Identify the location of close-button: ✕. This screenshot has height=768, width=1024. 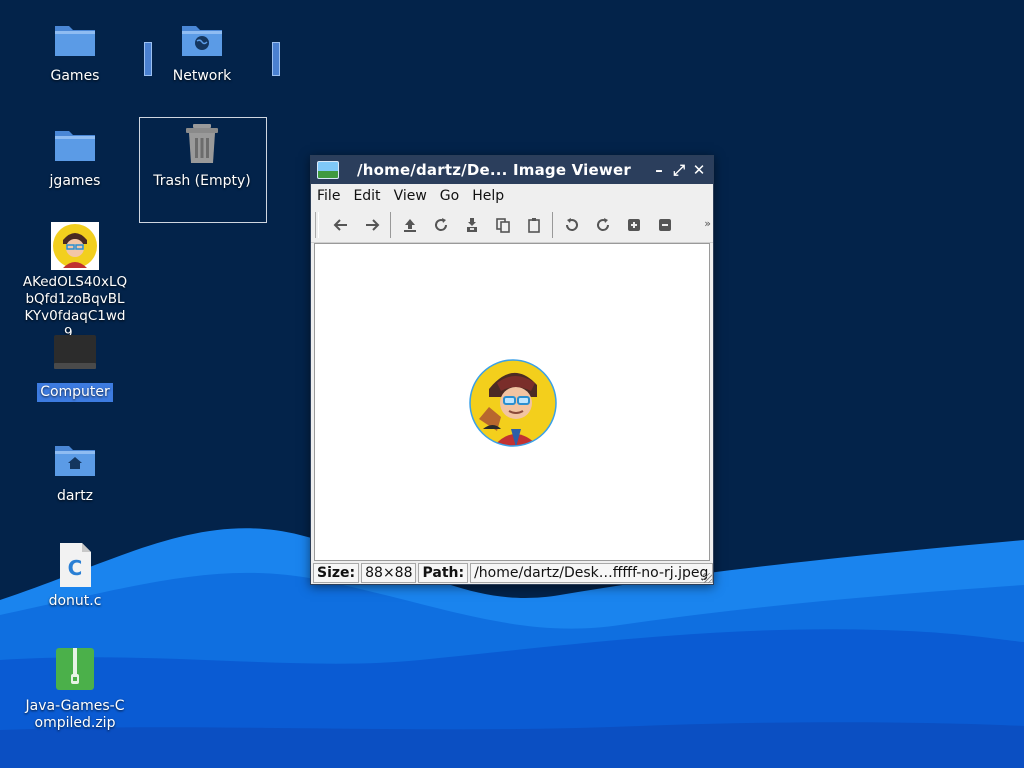
(699, 170).